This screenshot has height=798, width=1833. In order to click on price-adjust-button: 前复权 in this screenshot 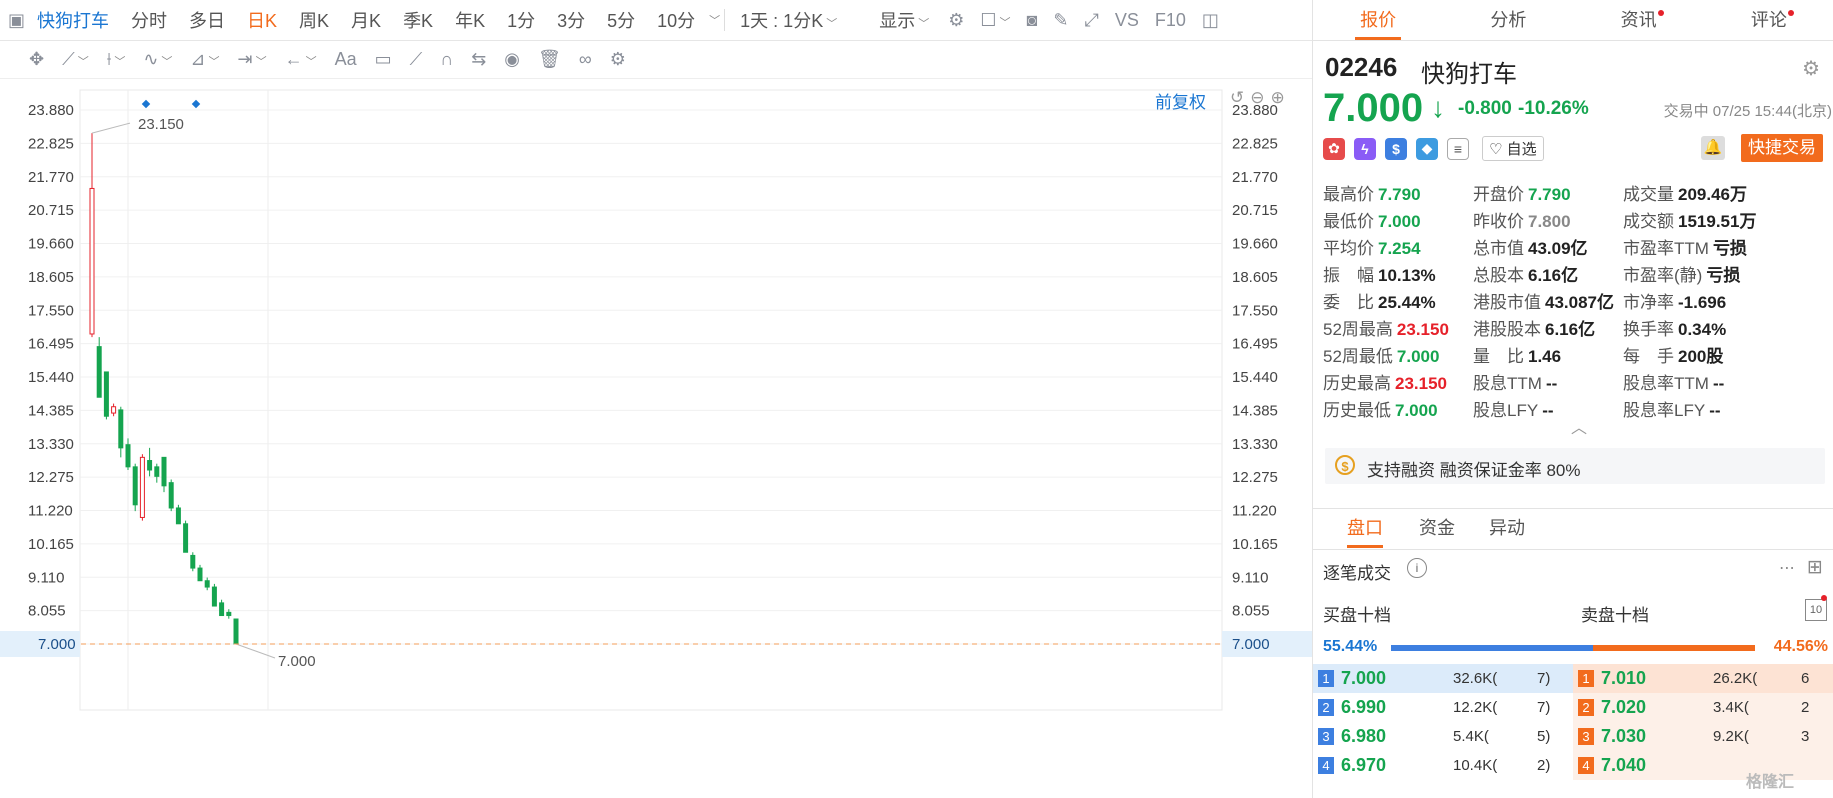, I will do `click(1180, 100)`.